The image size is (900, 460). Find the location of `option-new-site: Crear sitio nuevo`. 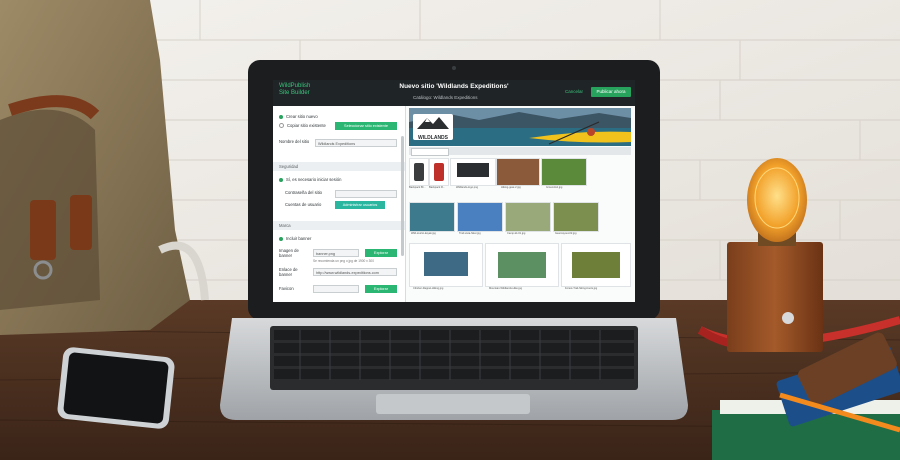

option-new-site: Crear sitio nuevo is located at coordinates (298, 116).